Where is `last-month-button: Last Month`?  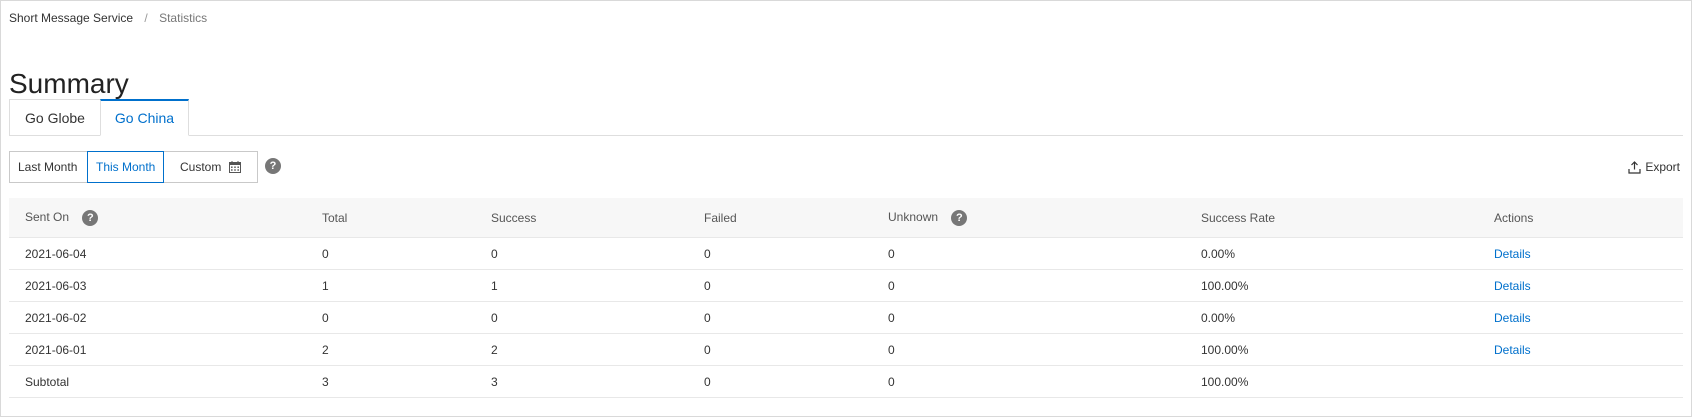
last-month-button: Last Month is located at coordinates (48, 167).